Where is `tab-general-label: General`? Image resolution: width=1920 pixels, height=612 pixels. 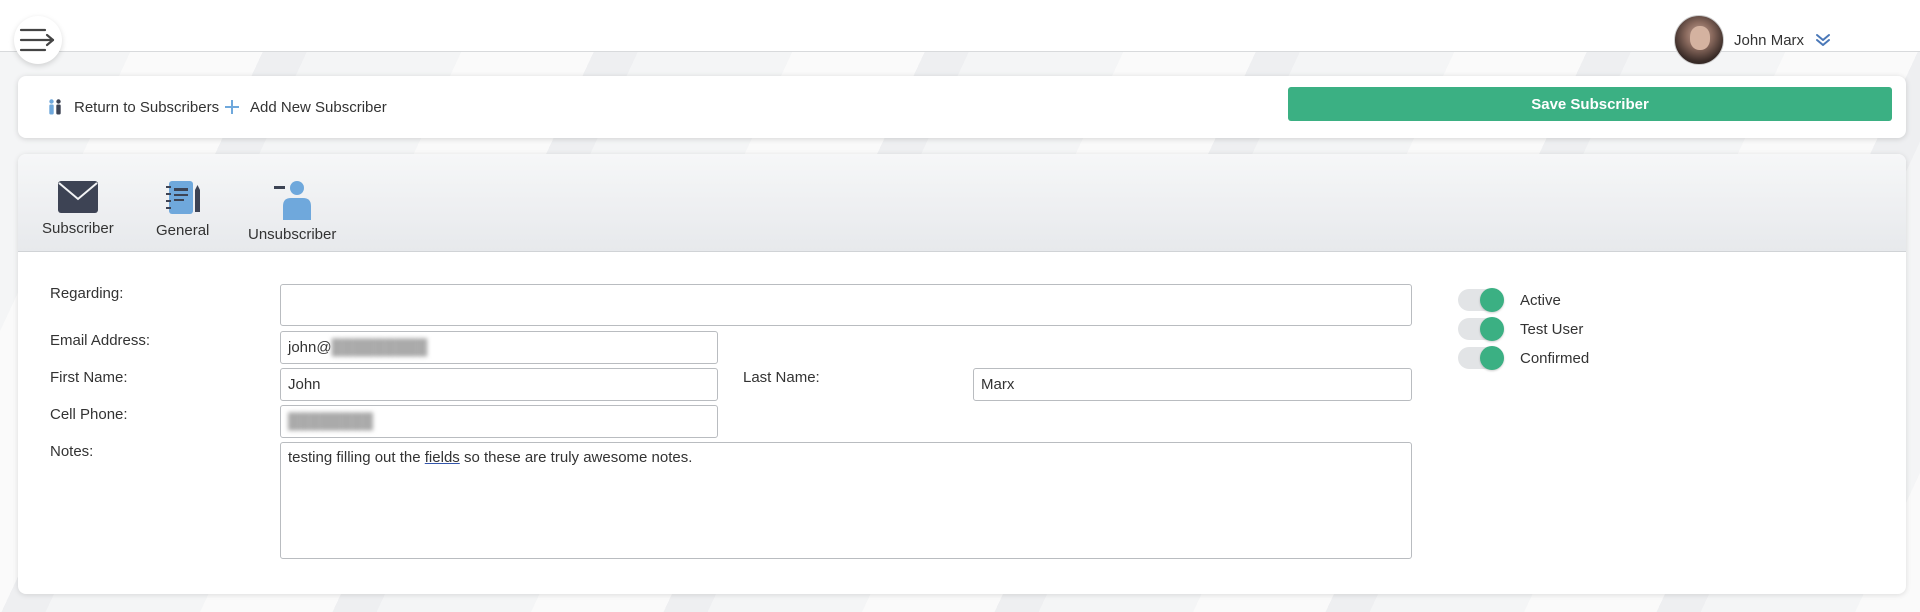 tab-general-label: General is located at coordinates (183, 230).